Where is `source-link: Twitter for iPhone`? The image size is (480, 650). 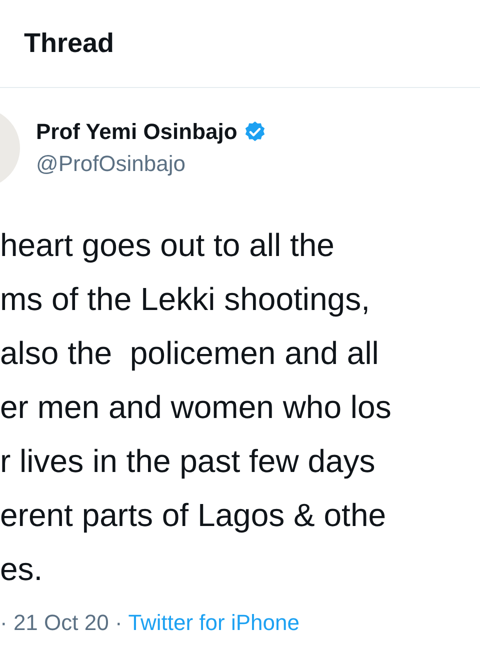
source-link: Twitter for iPhone is located at coordinates (214, 623).